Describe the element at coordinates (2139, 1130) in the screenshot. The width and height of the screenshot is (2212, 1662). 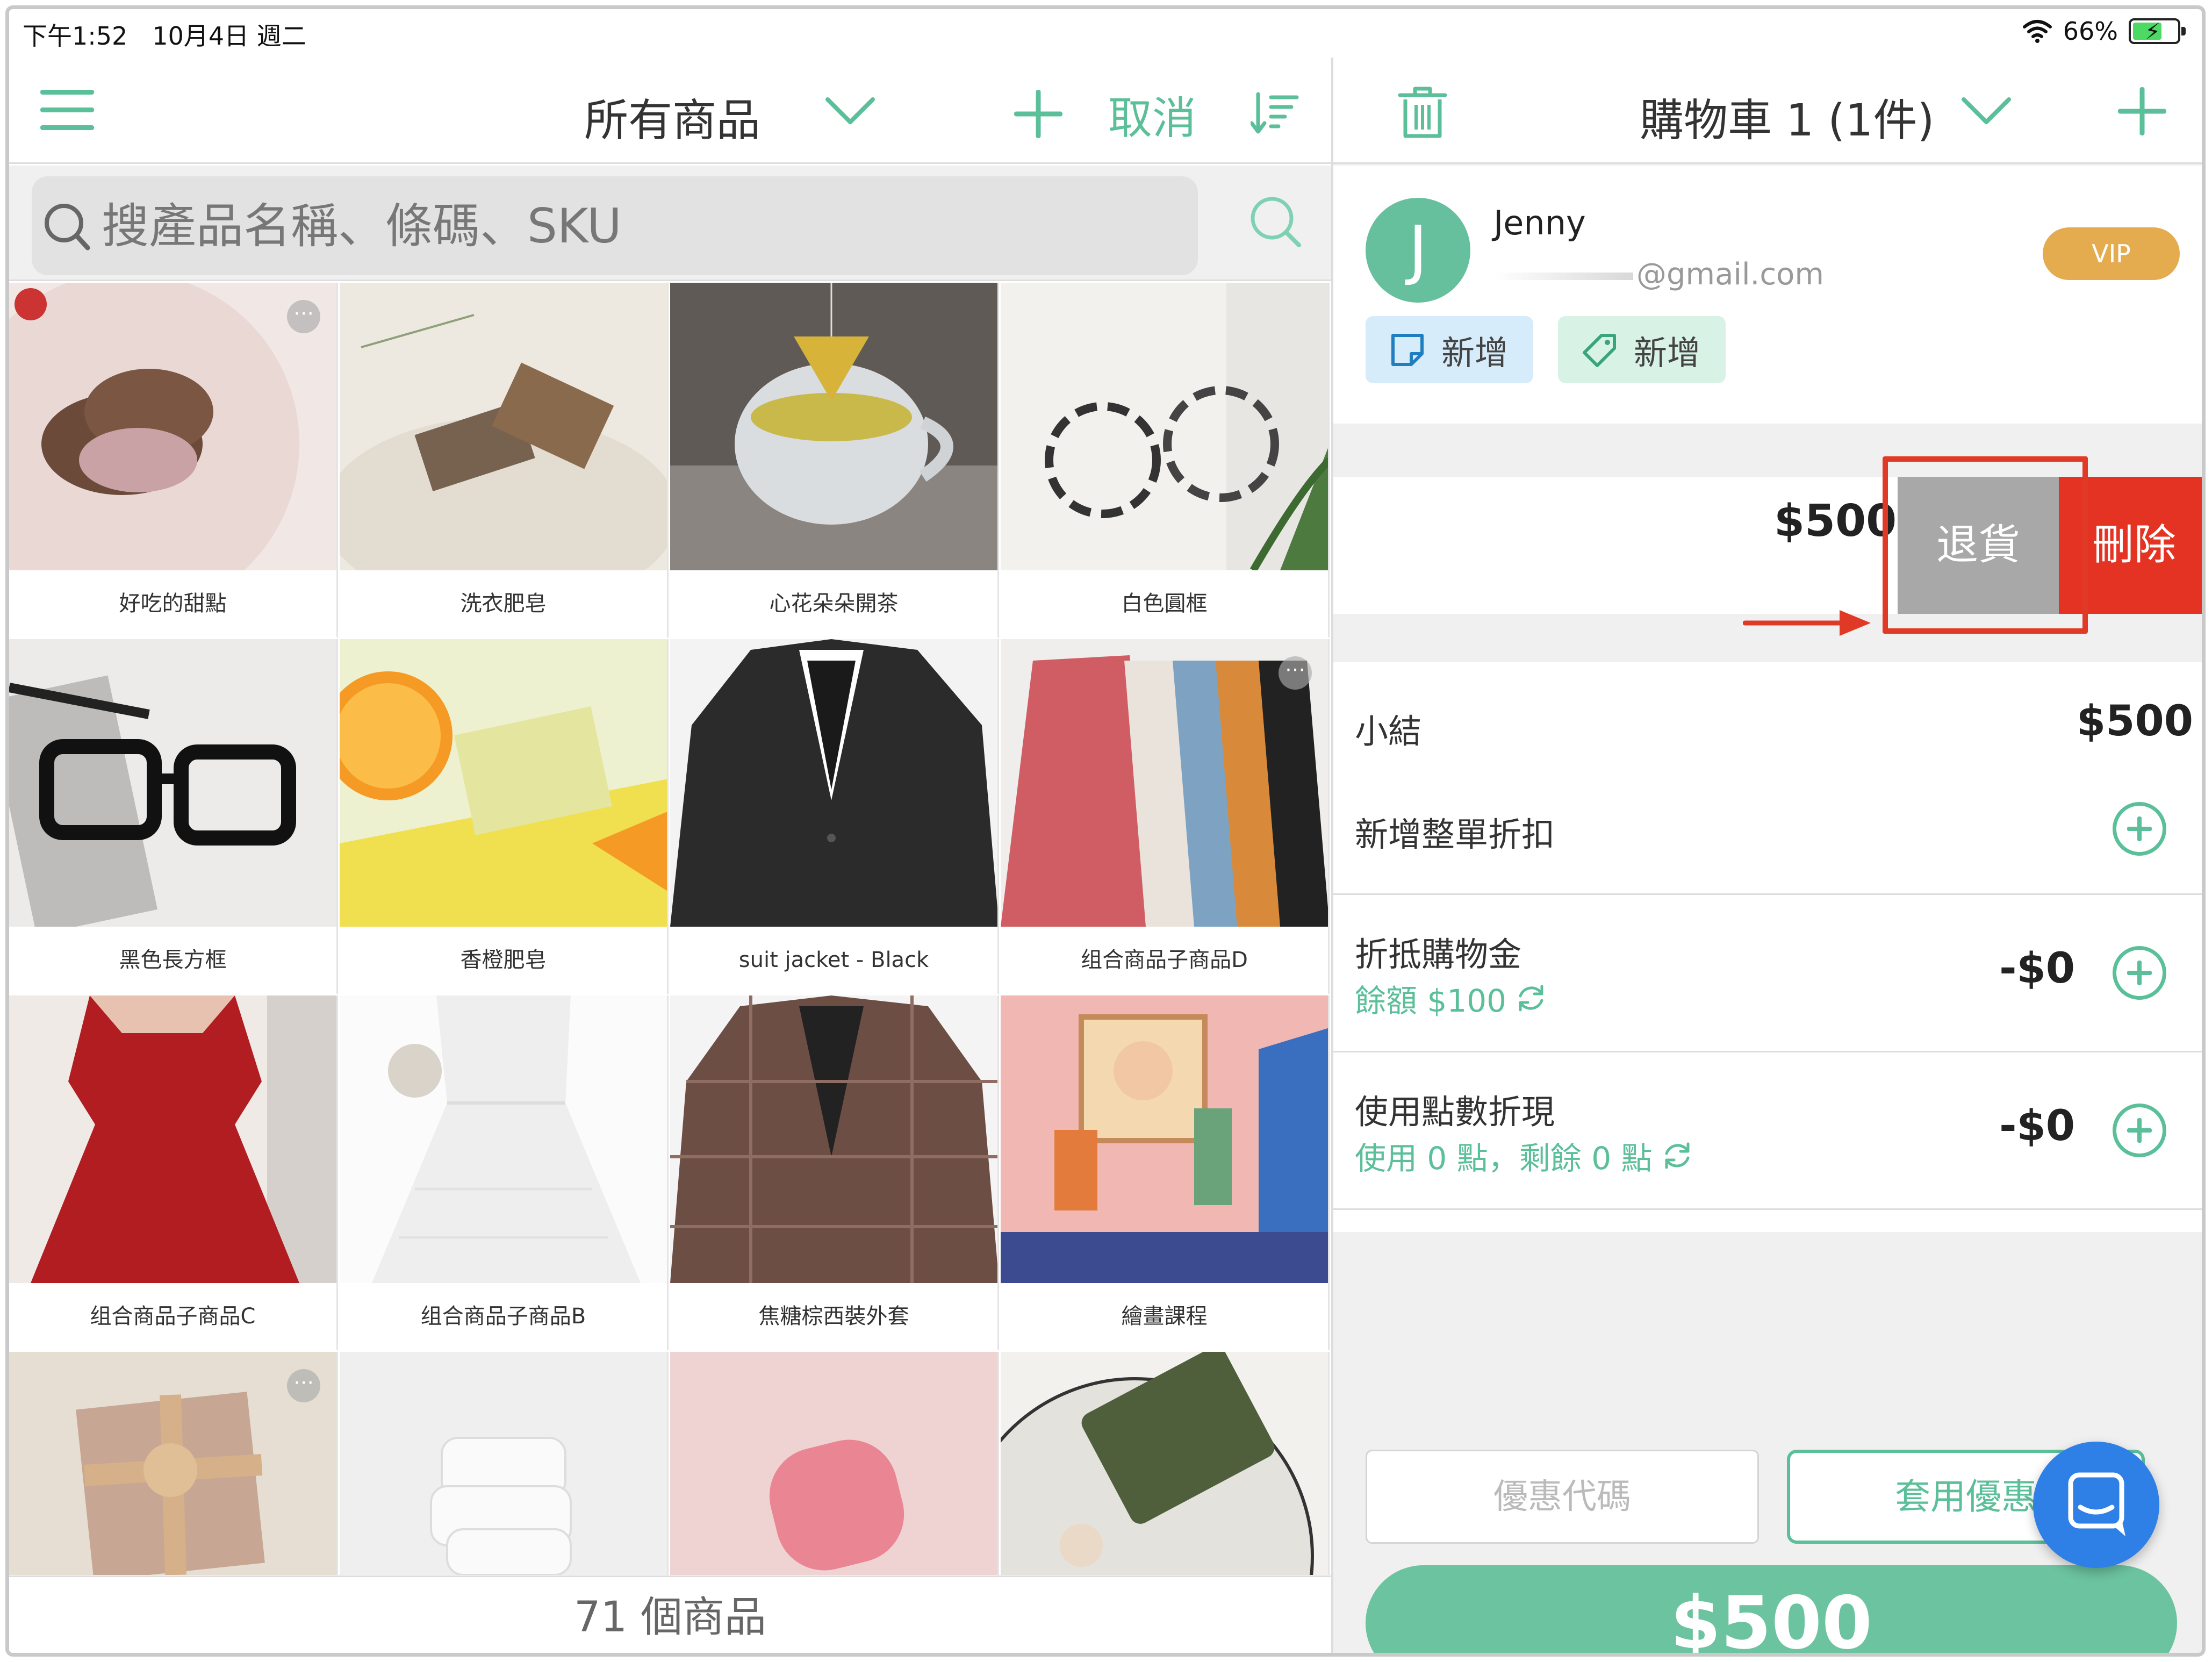
I see `add-points-icon` at that location.